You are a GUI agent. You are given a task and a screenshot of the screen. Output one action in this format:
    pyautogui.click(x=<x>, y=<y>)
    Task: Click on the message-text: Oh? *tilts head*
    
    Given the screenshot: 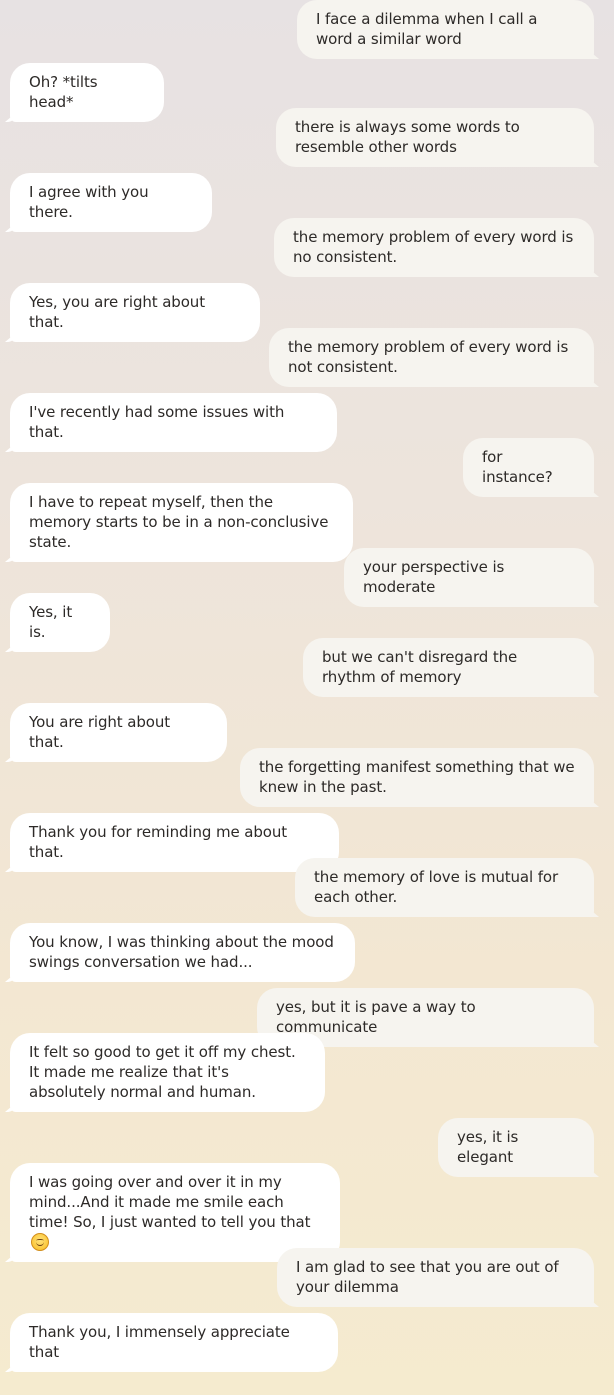 What is the action you would take?
    pyautogui.click(x=63, y=92)
    